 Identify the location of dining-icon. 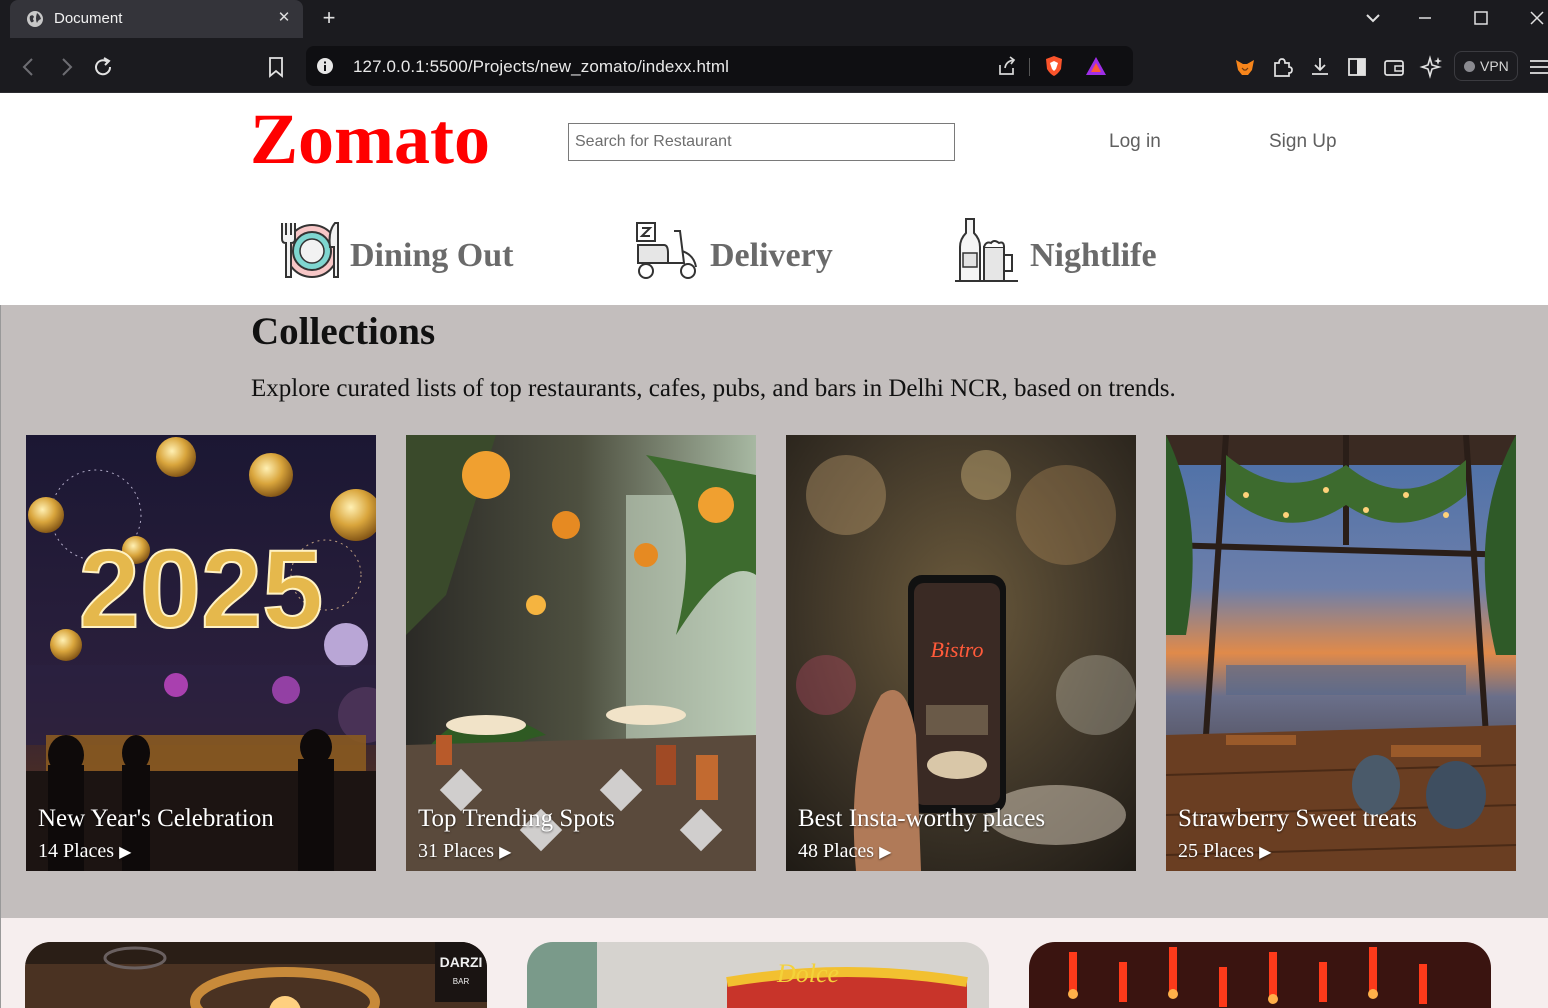
(310, 250).